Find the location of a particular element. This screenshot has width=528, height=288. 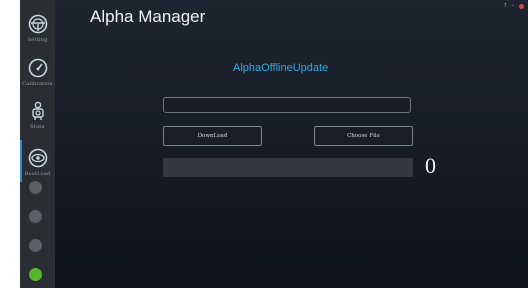

robot-icon is located at coordinates (37, 110).